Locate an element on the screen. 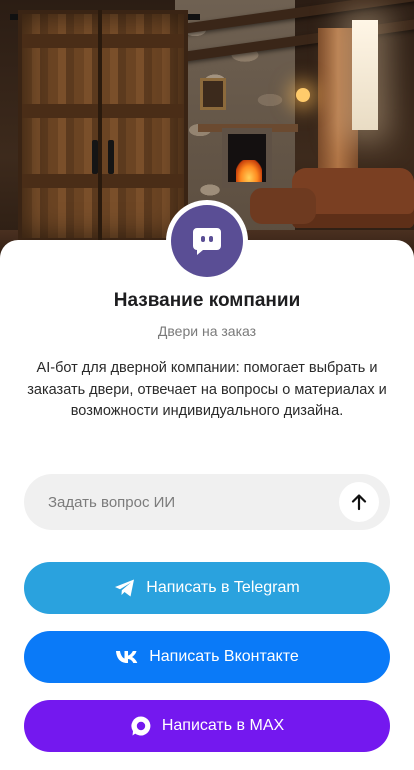 This screenshot has width=414, height=770. ask-ai-field is located at coordinates (207, 502).